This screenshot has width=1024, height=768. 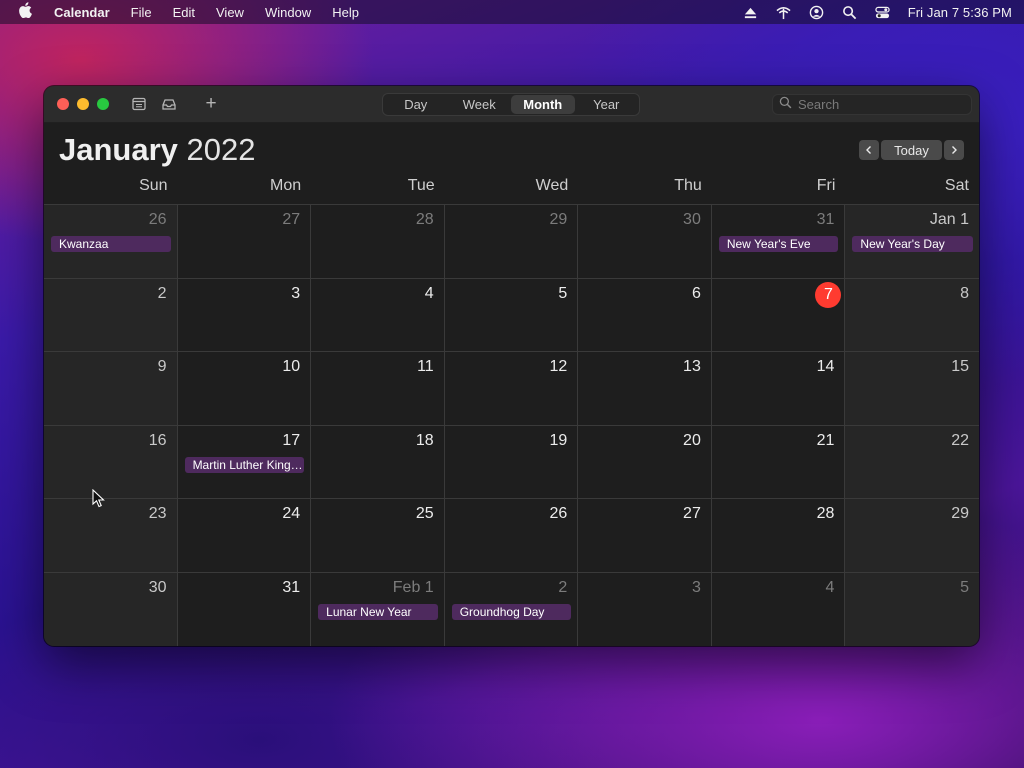 I want to click on weekday-mon: Mon, so click(x=286, y=185).